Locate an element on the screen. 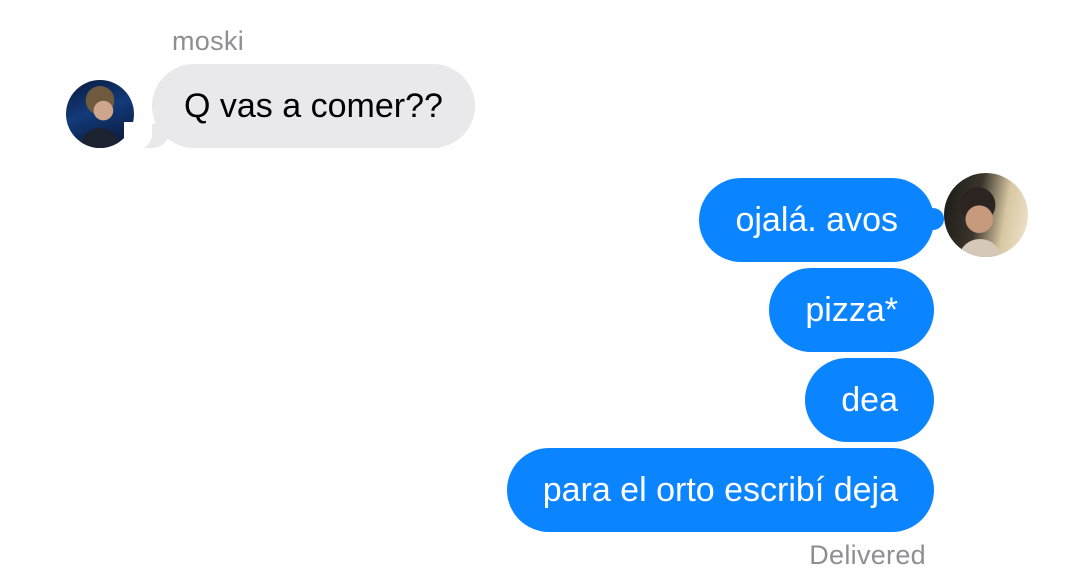 Image resolution: width=1080 pixels, height=586 pixels. sender-name: moski is located at coordinates (208, 41).